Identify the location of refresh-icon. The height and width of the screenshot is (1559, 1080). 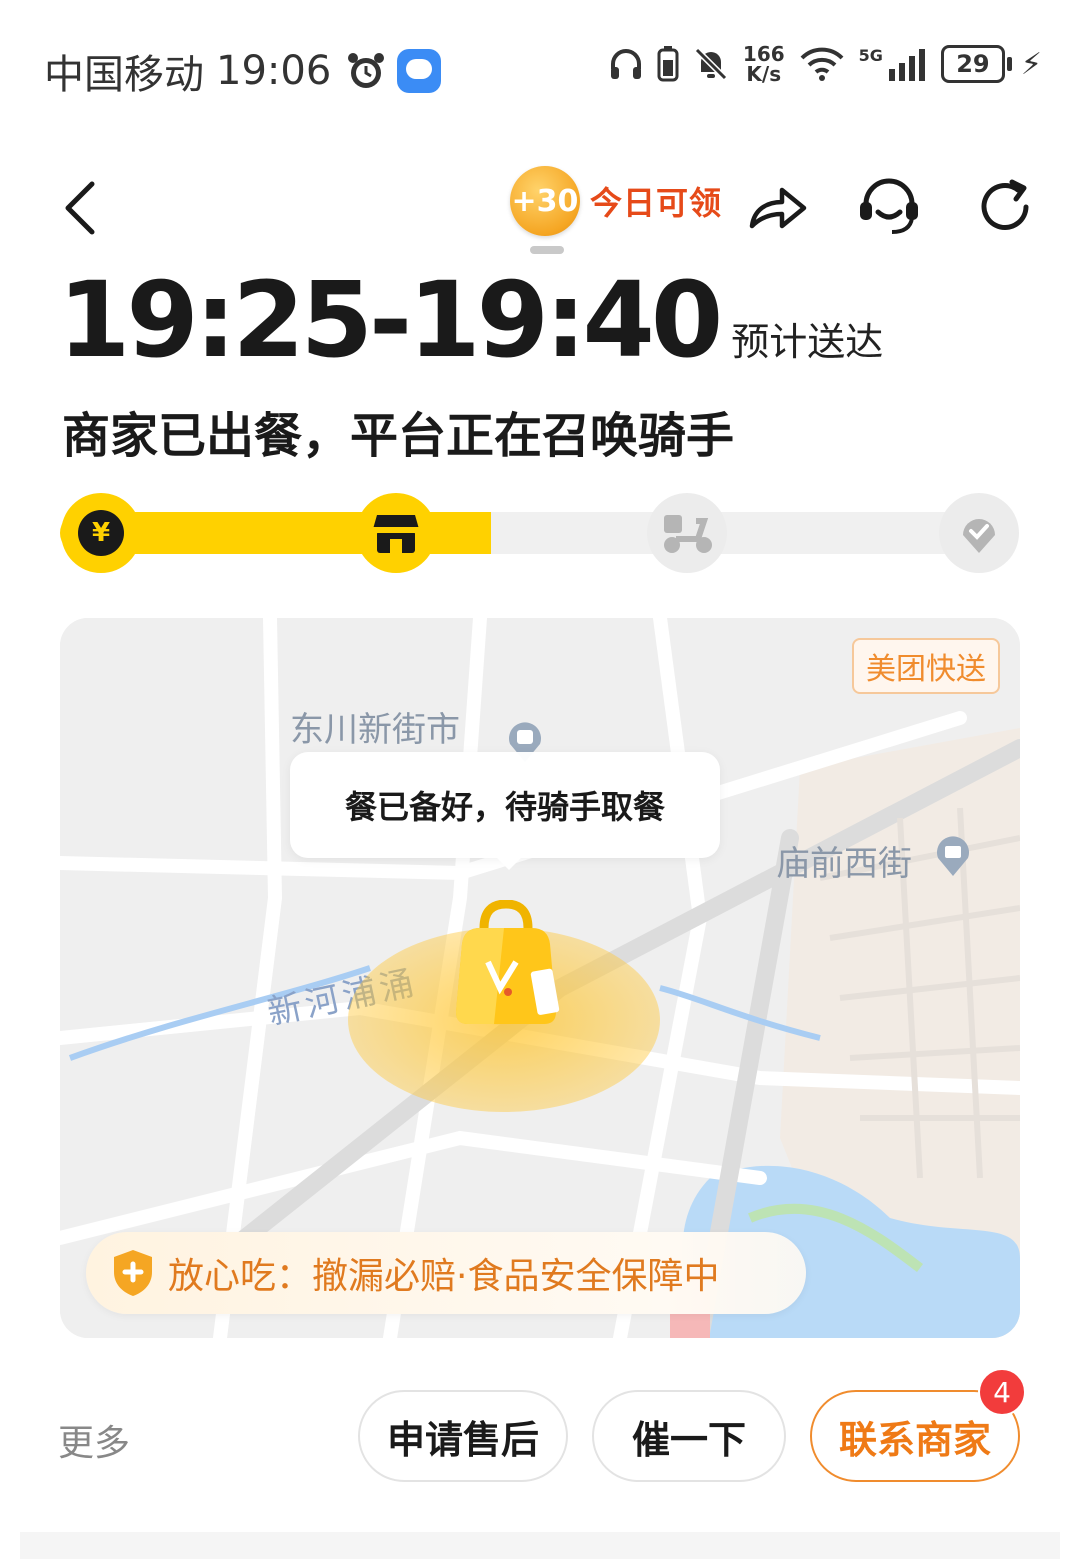
(1005, 207).